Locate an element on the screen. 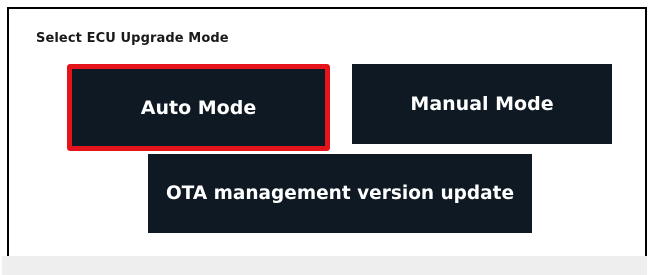  dialog-title: Select ECU Upgrade Mode is located at coordinates (132, 38).